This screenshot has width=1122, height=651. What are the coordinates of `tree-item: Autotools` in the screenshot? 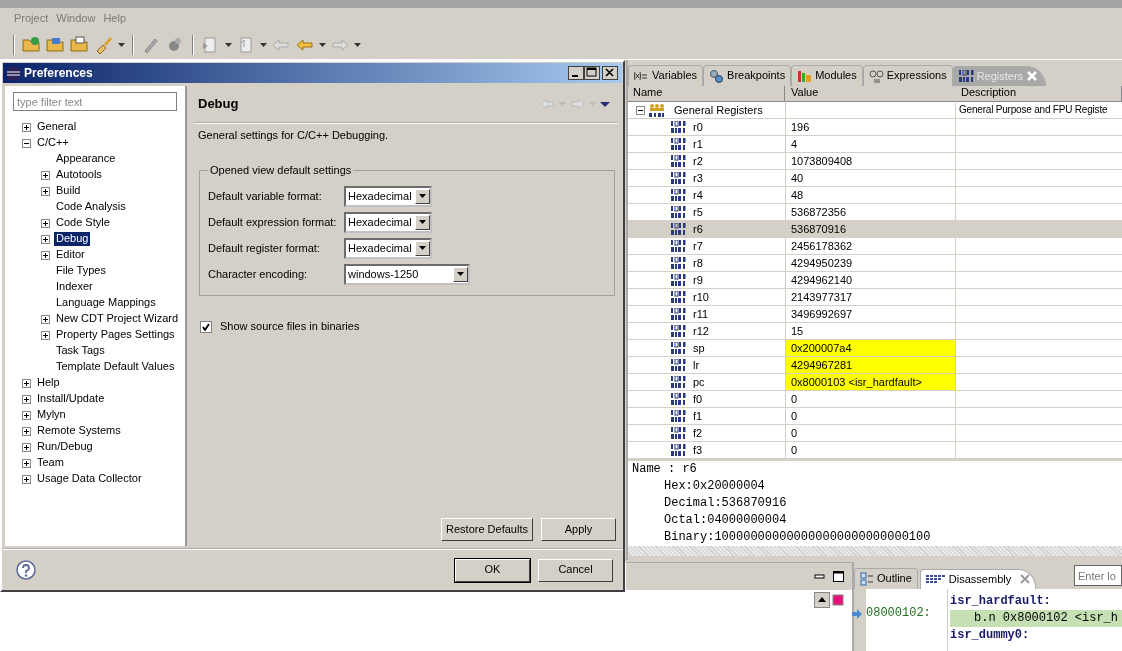 It's located at (79, 175).